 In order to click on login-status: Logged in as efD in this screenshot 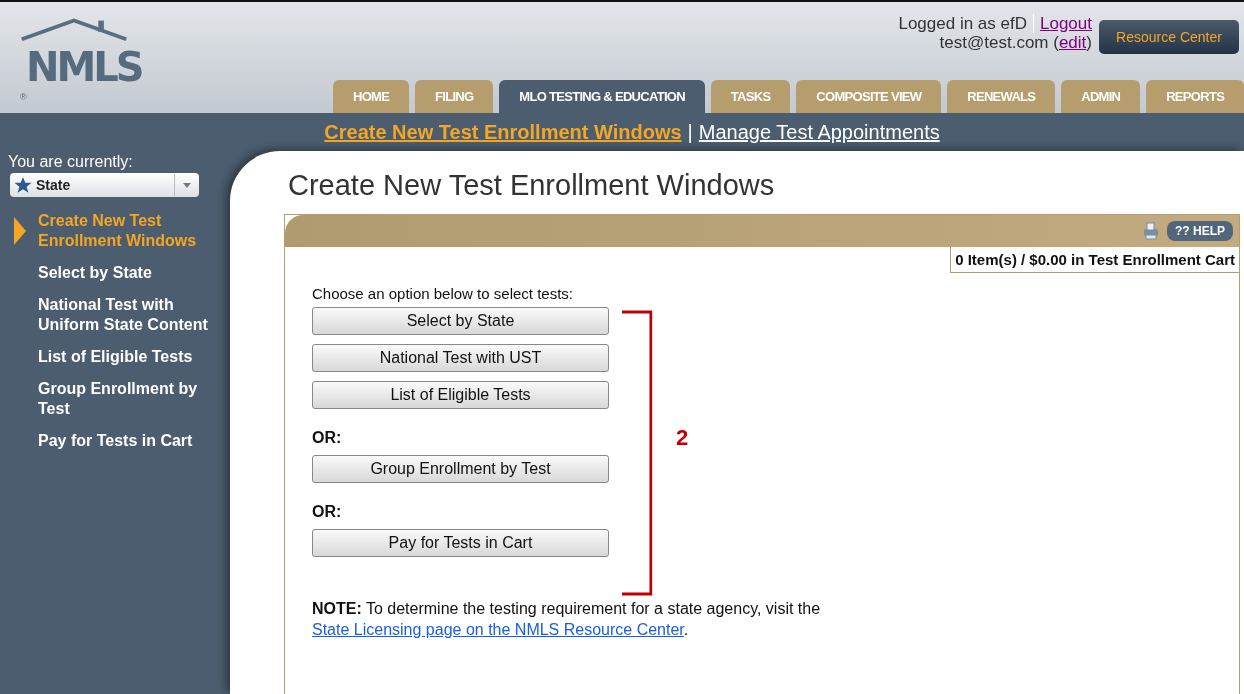, I will do `click(966, 23)`.